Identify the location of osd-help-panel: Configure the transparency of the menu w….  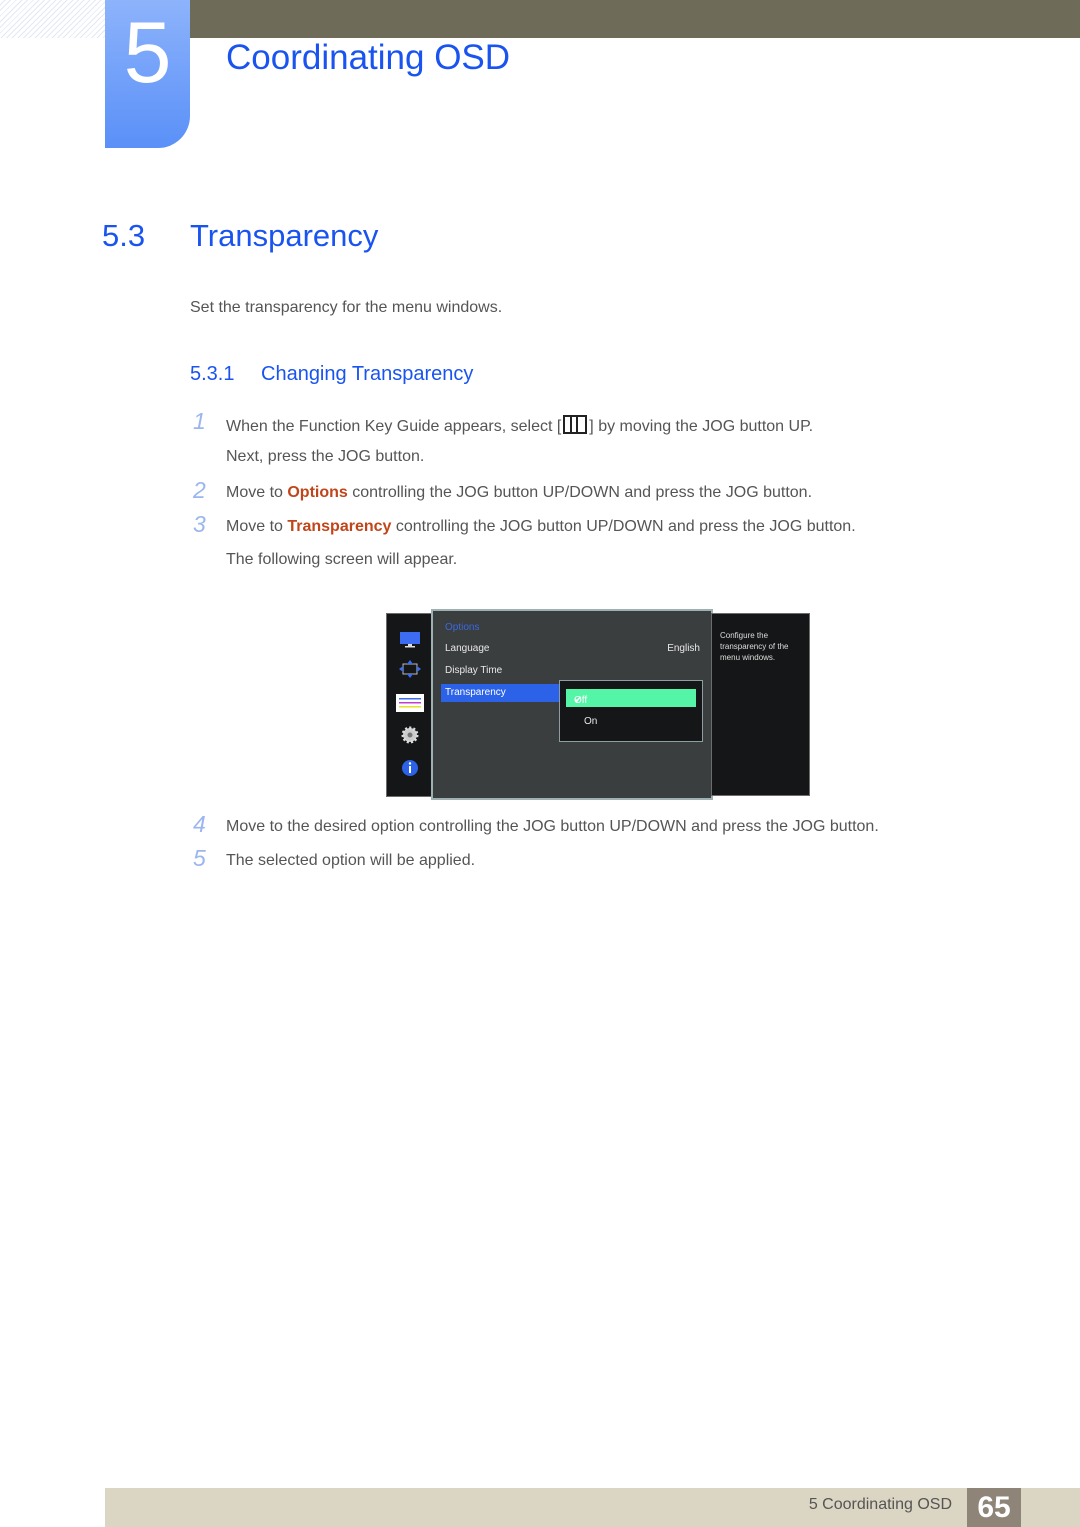
(760, 704).